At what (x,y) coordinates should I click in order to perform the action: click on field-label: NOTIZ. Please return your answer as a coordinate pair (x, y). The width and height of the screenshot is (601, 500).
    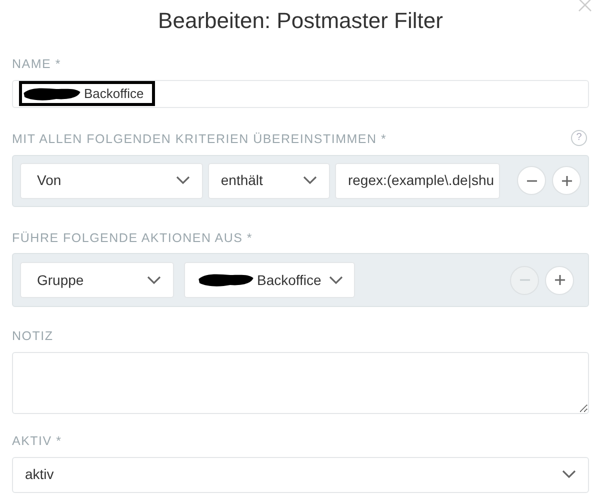
    Looking at the image, I should click on (33, 337).